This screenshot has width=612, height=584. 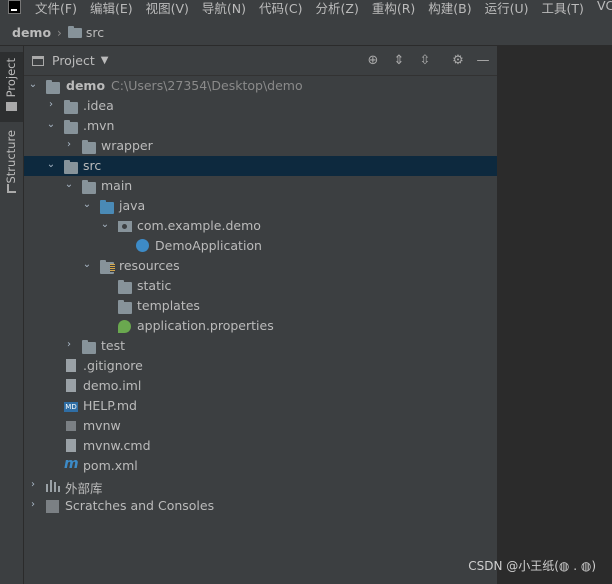 I want to click on spring-boot-class-icon, so click(x=142, y=245).